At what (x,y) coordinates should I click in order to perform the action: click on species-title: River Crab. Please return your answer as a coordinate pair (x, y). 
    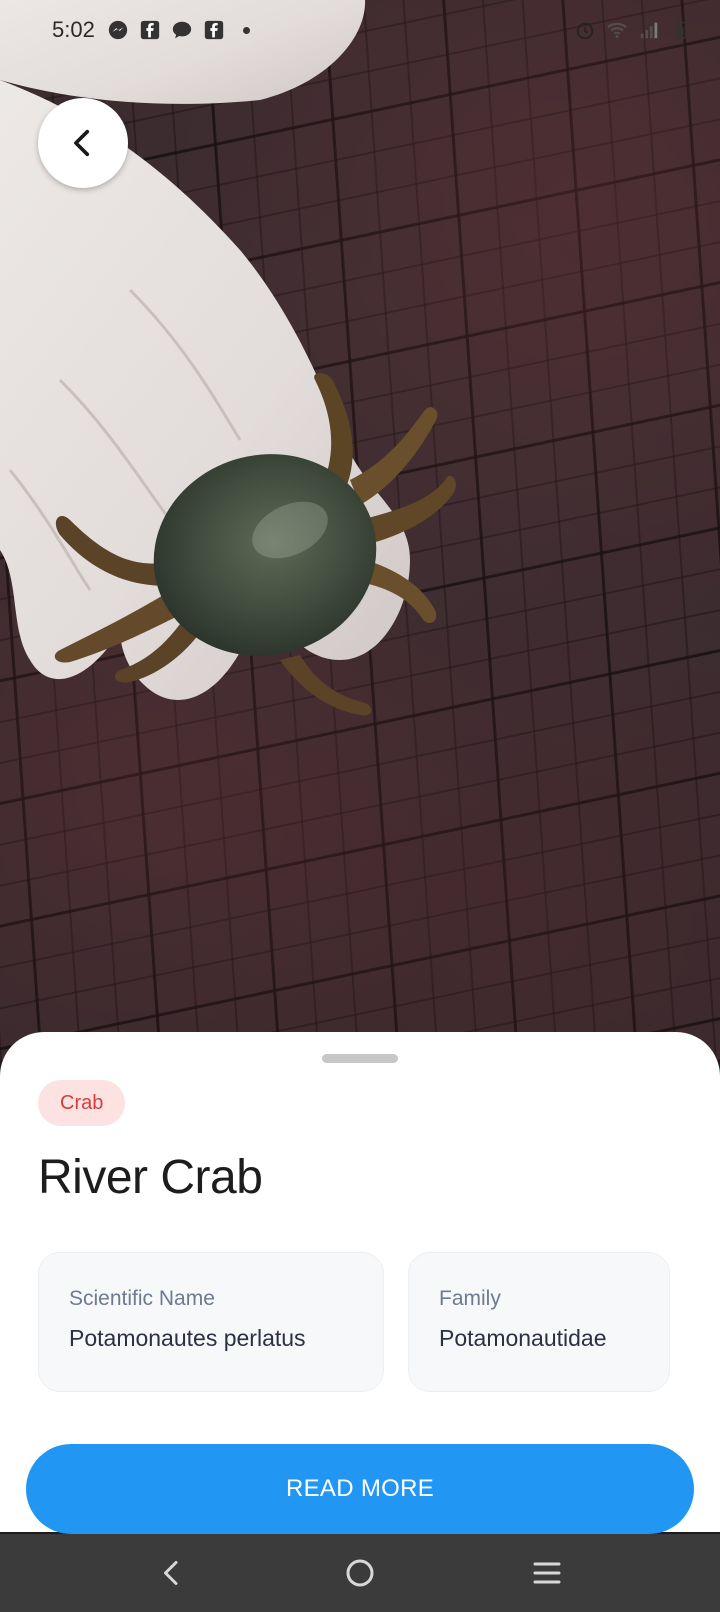
    Looking at the image, I should click on (150, 1177).